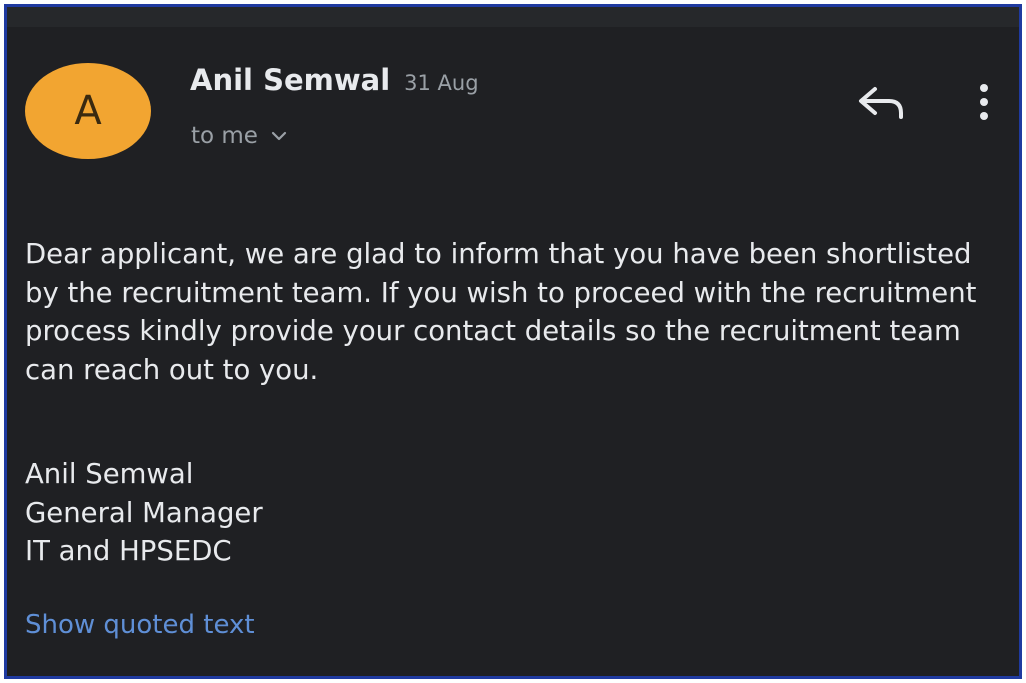 The image size is (1026, 683). Describe the element at coordinates (109, 474) in the screenshot. I see `signature-name: Anil Semwal` at that location.